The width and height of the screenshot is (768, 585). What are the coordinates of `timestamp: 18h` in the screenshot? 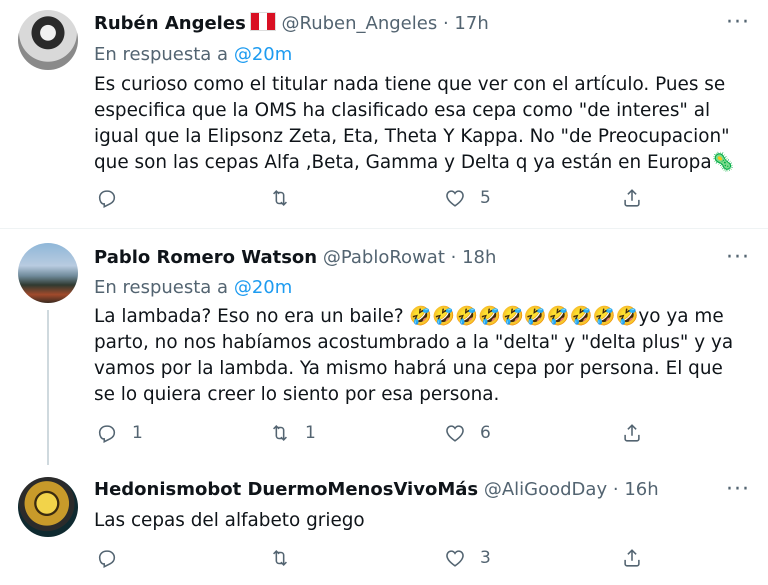 It's located at (479, 257).